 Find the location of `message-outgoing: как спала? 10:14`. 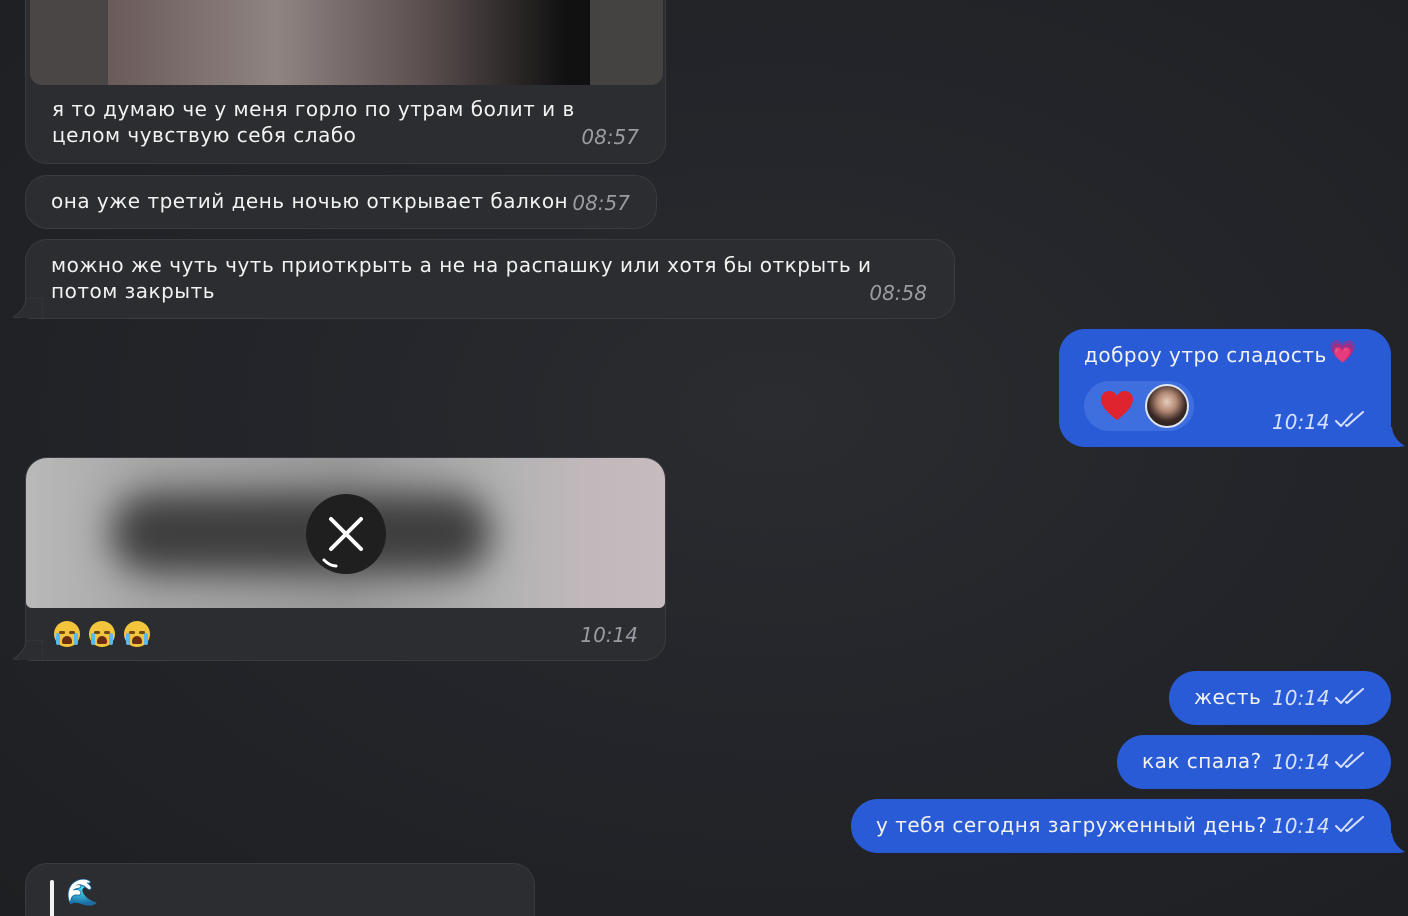

message-outgoing: как спала? 10:14 is located at coordinates (1254, 762).